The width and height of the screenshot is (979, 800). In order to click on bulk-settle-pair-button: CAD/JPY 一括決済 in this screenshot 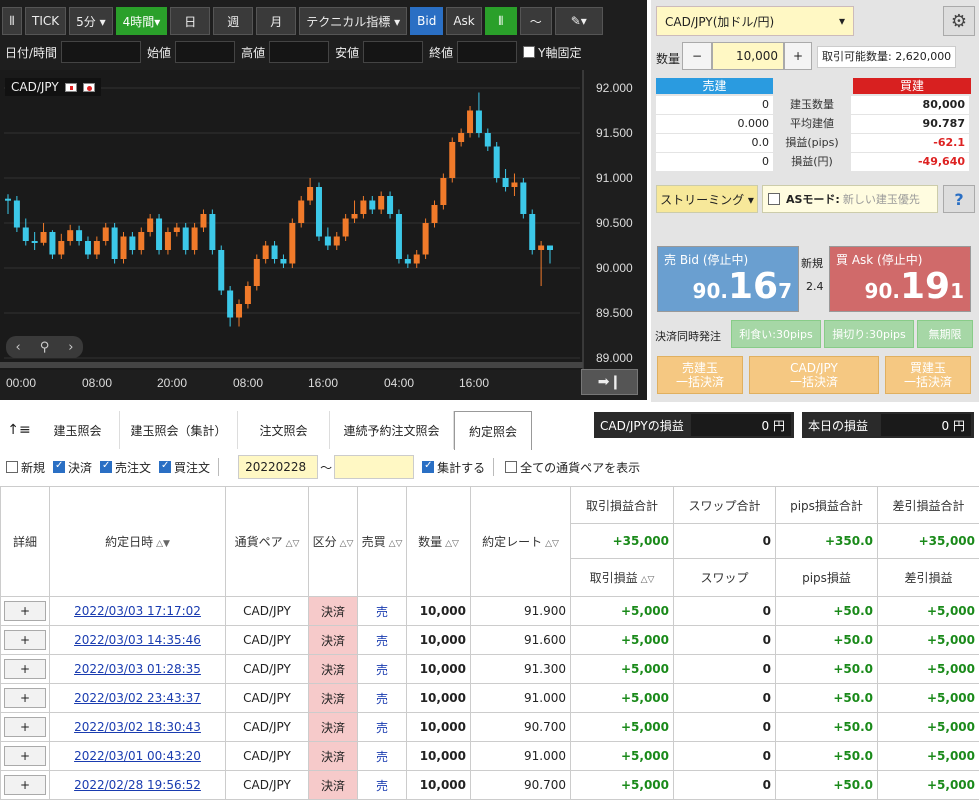, I will do `click(814, 375)`.